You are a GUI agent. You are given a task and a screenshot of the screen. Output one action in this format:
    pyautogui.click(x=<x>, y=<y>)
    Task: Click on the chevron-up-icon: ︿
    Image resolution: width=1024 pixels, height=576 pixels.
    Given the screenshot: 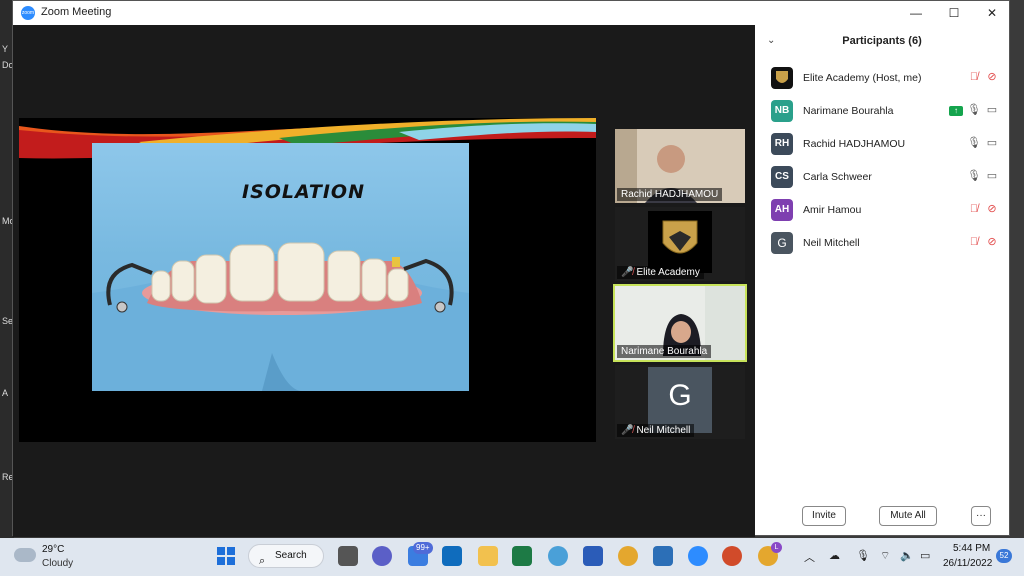 What is the action you would take?
    pyautogui.click(x=809, y=557)
    